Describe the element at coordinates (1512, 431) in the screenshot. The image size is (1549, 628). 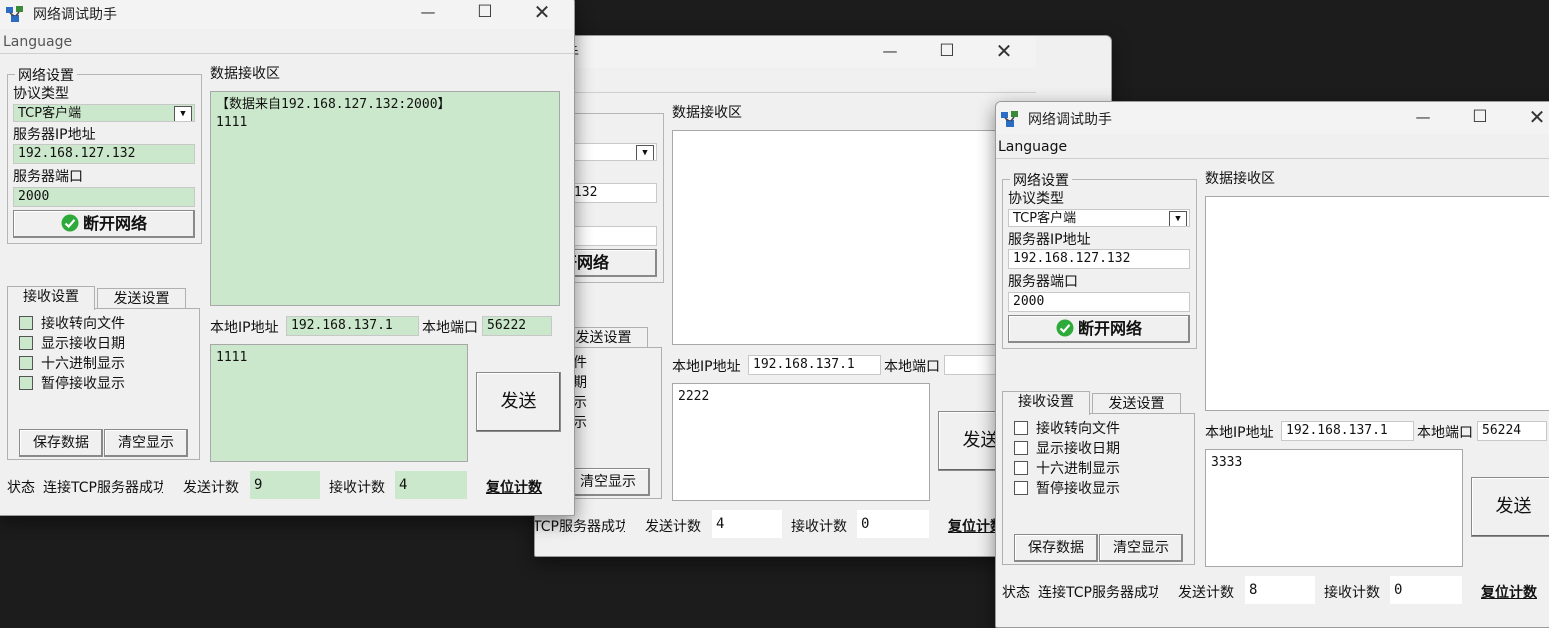
I see `local-port-input: 56224` at that location.